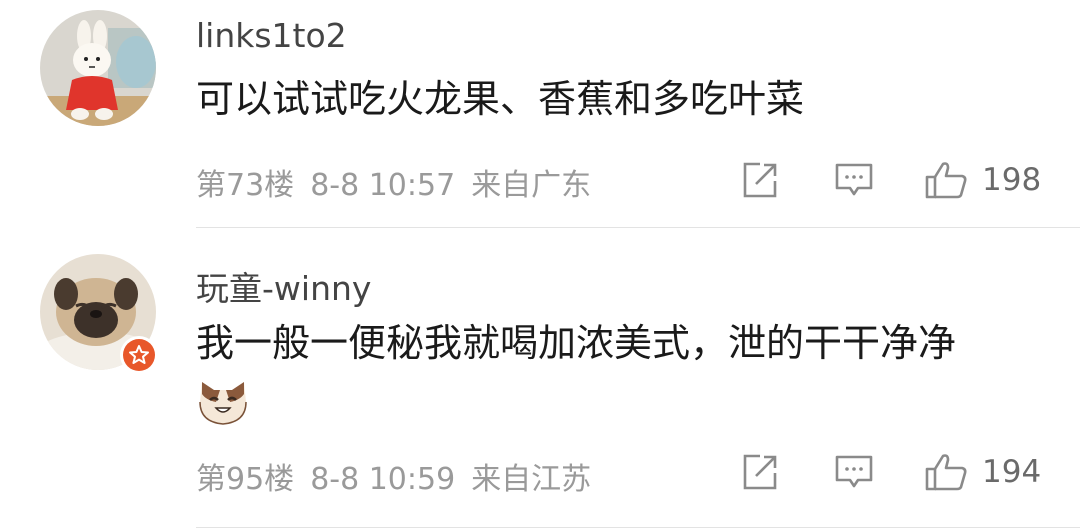 This screenshot has height=528, width=1080. I want to click on avatar, so click(98, 68).